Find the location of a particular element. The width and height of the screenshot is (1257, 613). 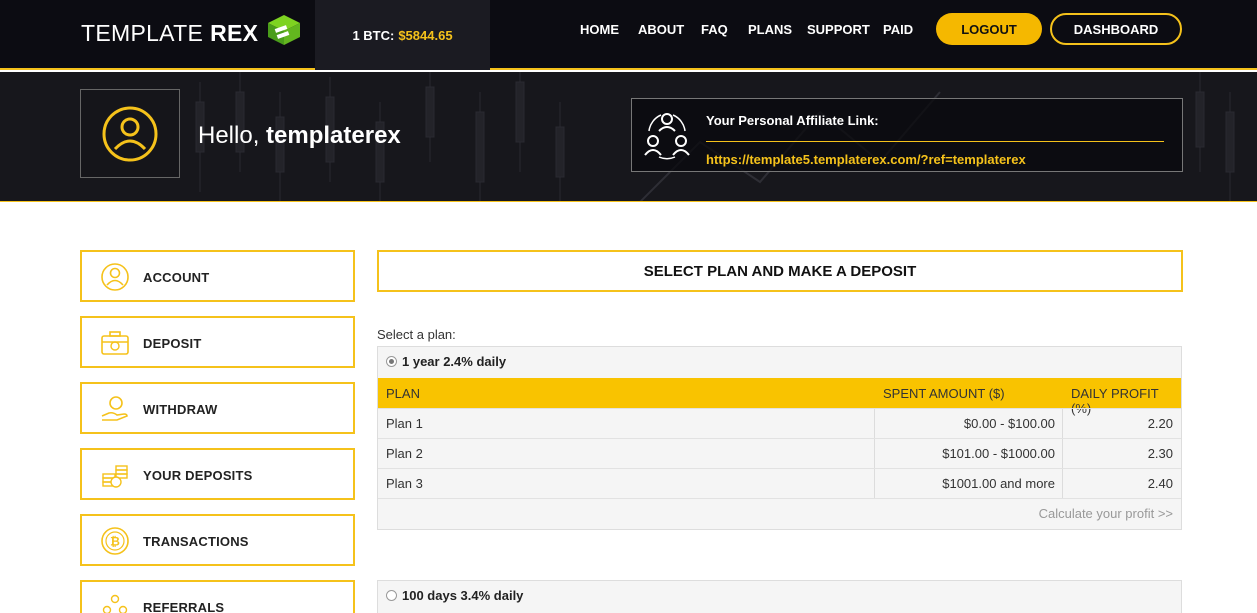

cell-plan: Plan 1 is located at coordinates (404, 423).